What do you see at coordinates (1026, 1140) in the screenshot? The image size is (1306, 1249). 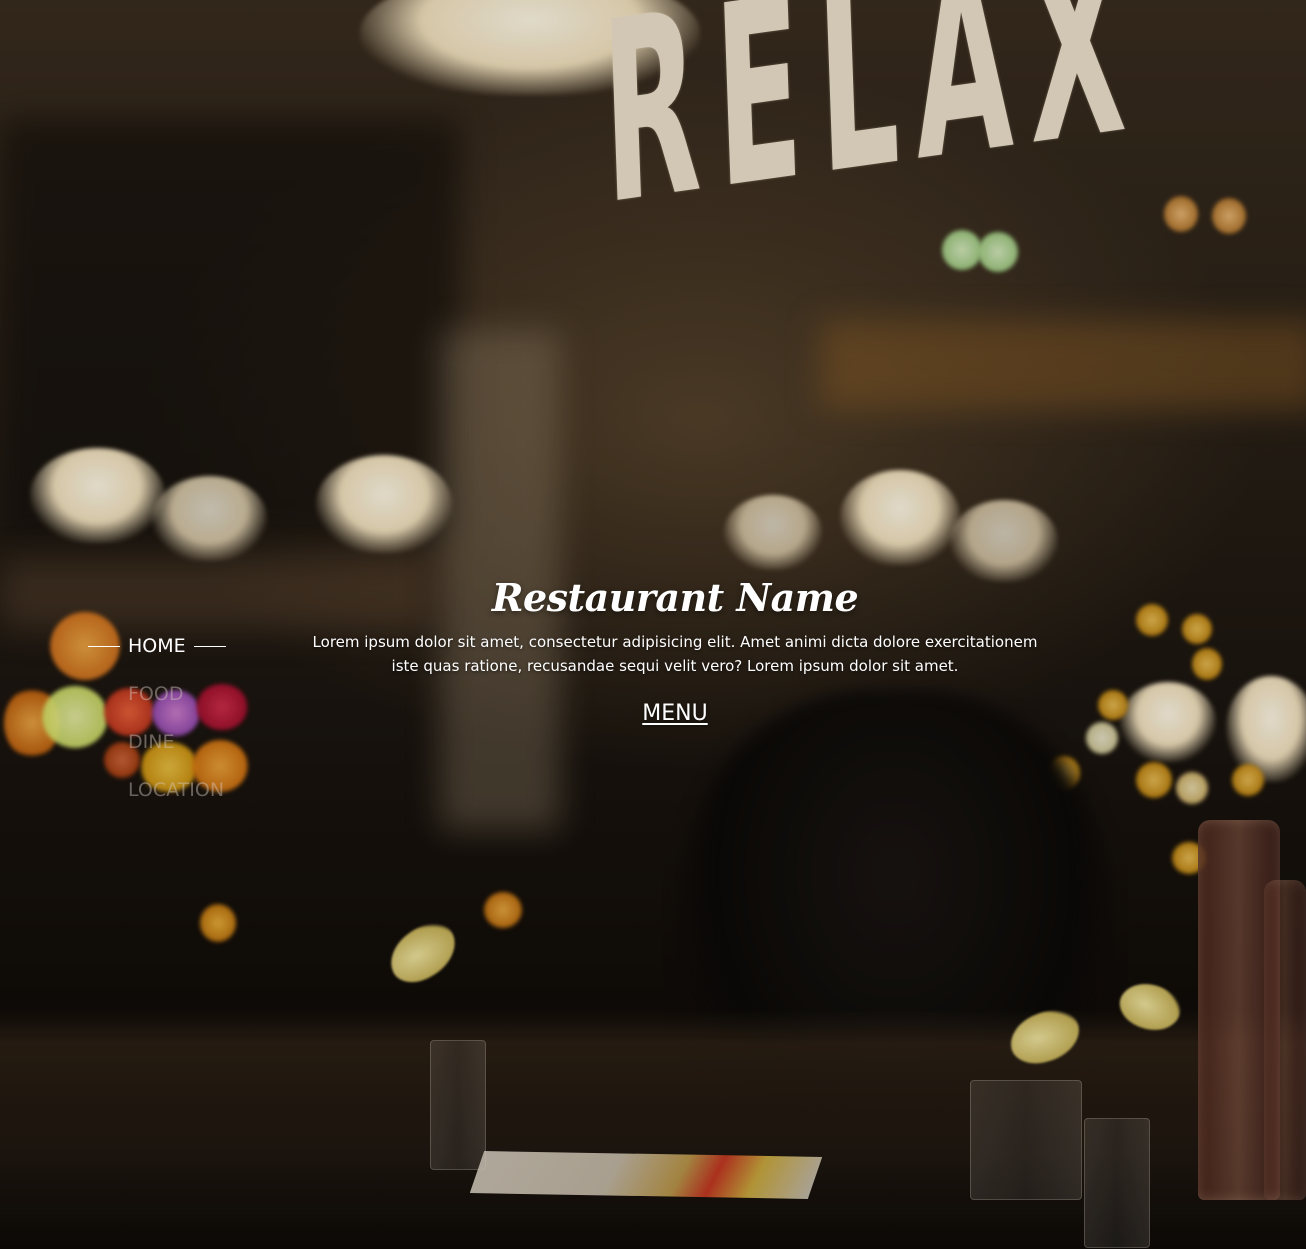 I see `drinking-glass` at bounding box center [1026, 1140].